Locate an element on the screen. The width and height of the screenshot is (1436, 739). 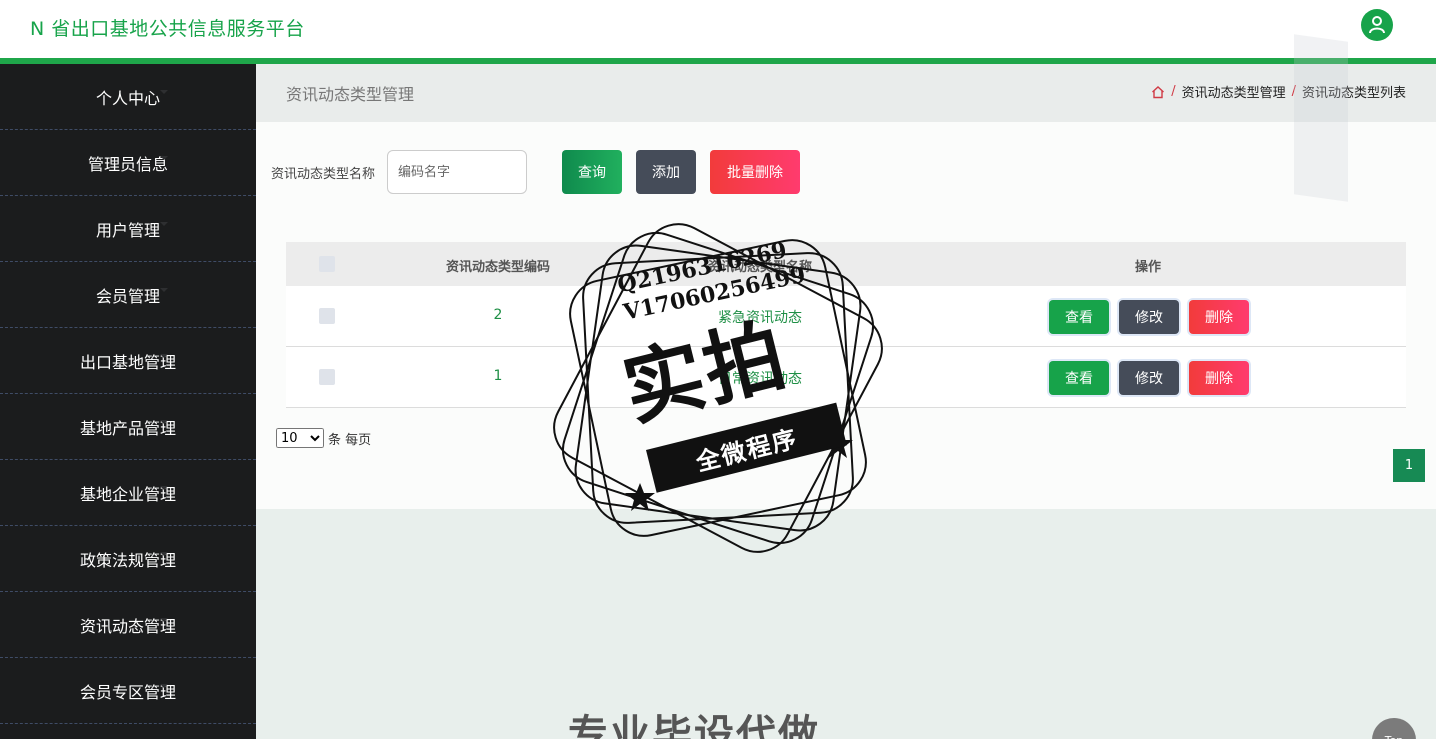
page-number-button: 1 is located at coordinates (1409, 465).